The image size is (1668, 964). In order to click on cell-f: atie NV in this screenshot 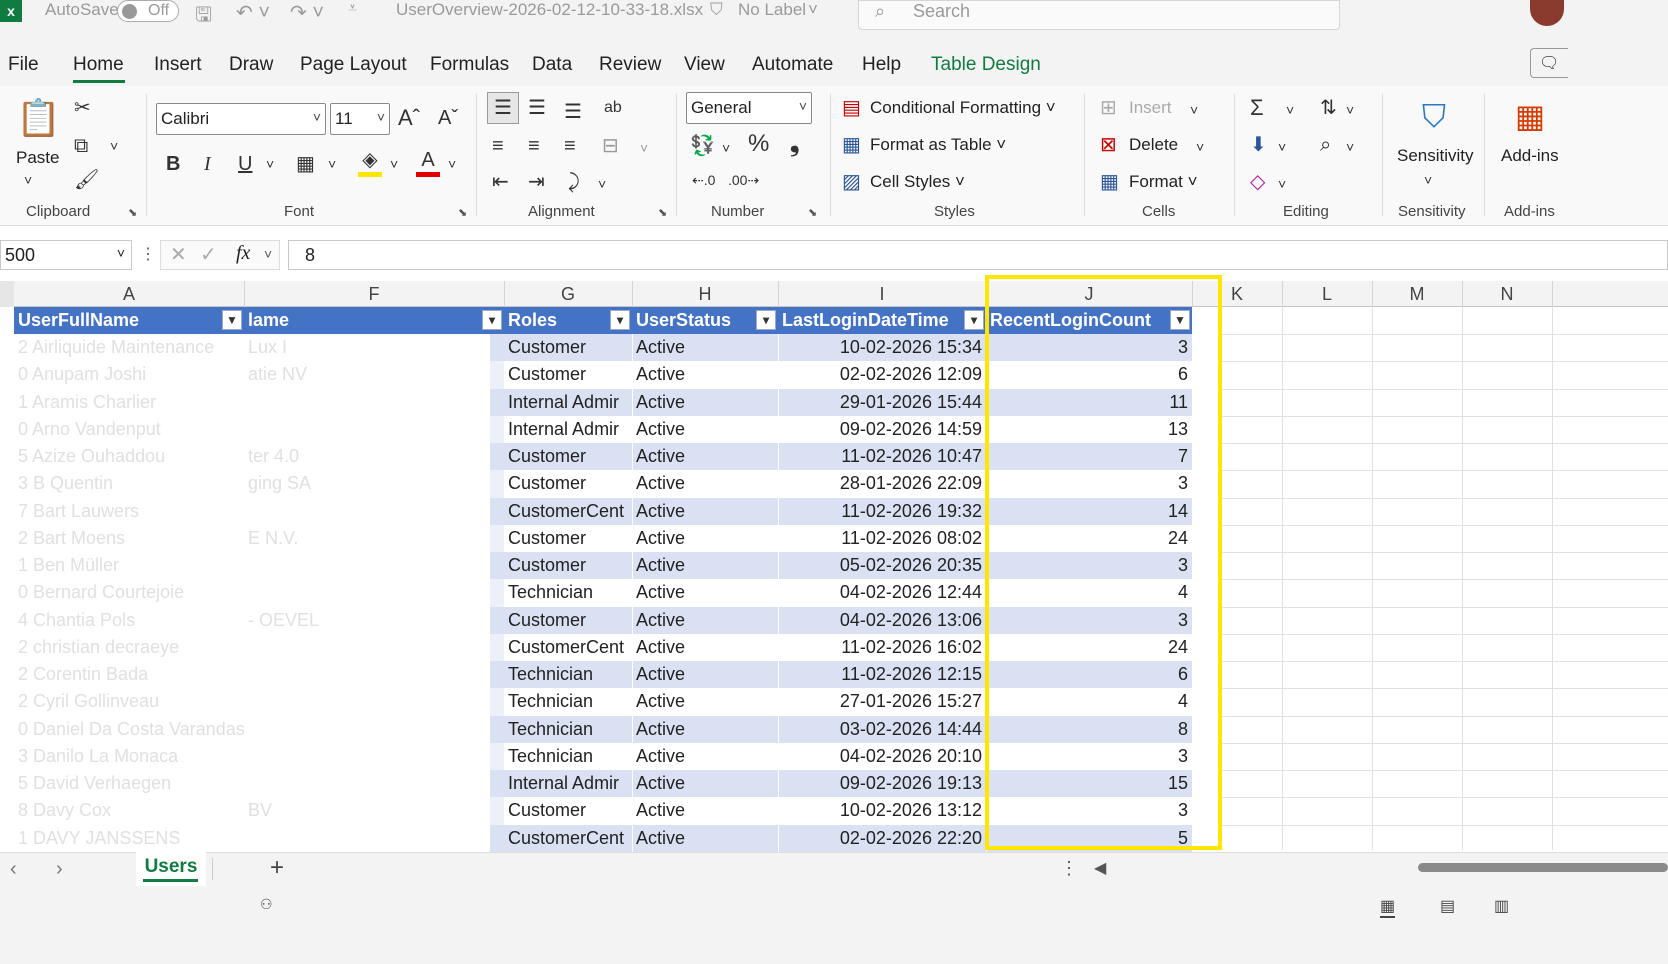, I will do `click(367, 374)`.